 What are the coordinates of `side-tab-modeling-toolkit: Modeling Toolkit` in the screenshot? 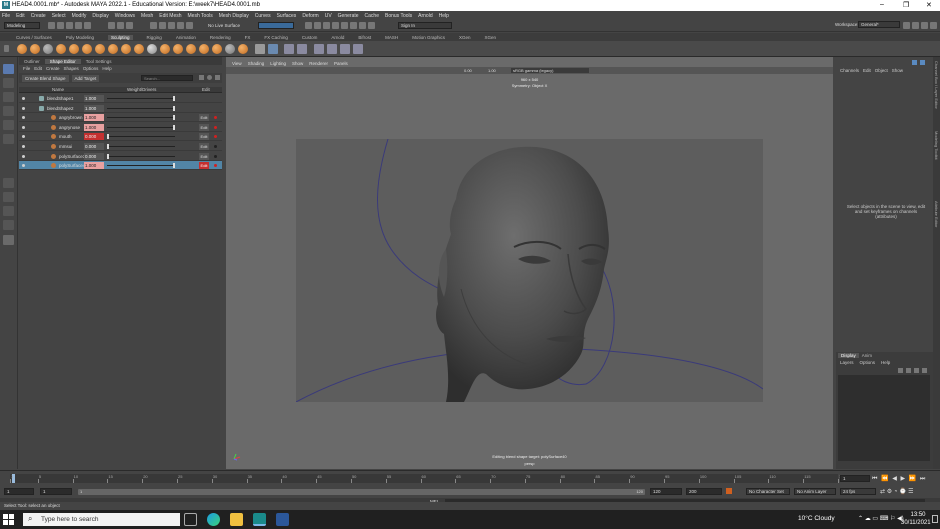 It's located at (936, 145).